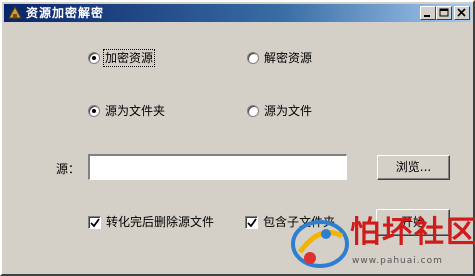  Describe the element at coordinates (15, 13) in the screenshot. I see `app-icon` at that location.